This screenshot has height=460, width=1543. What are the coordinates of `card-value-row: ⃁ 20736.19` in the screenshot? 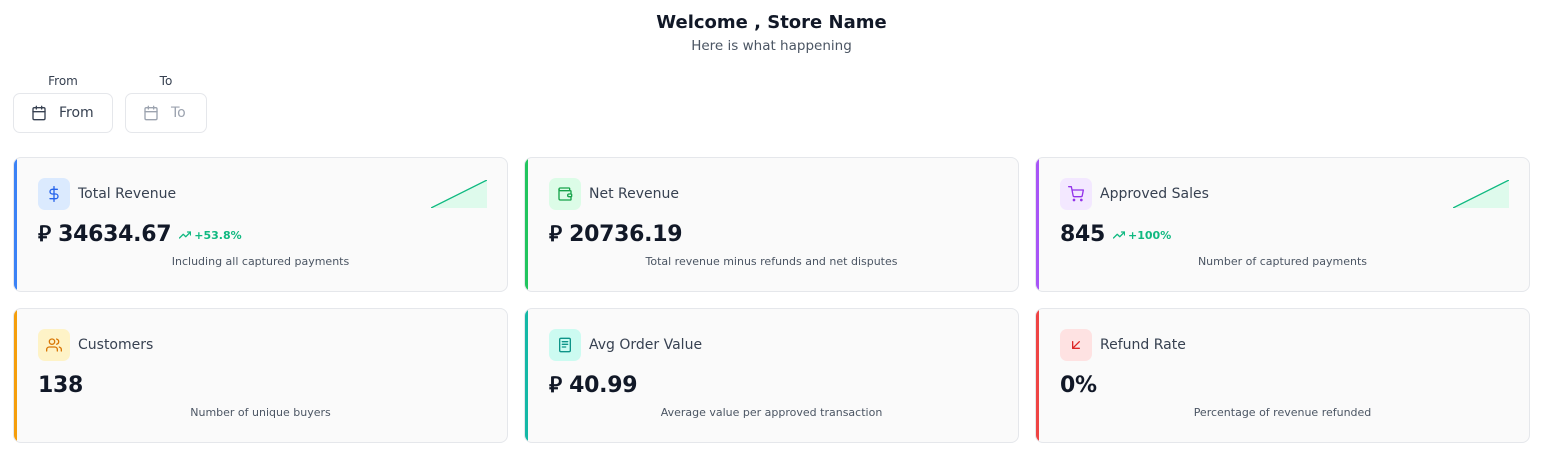 It's located at (616, 235).